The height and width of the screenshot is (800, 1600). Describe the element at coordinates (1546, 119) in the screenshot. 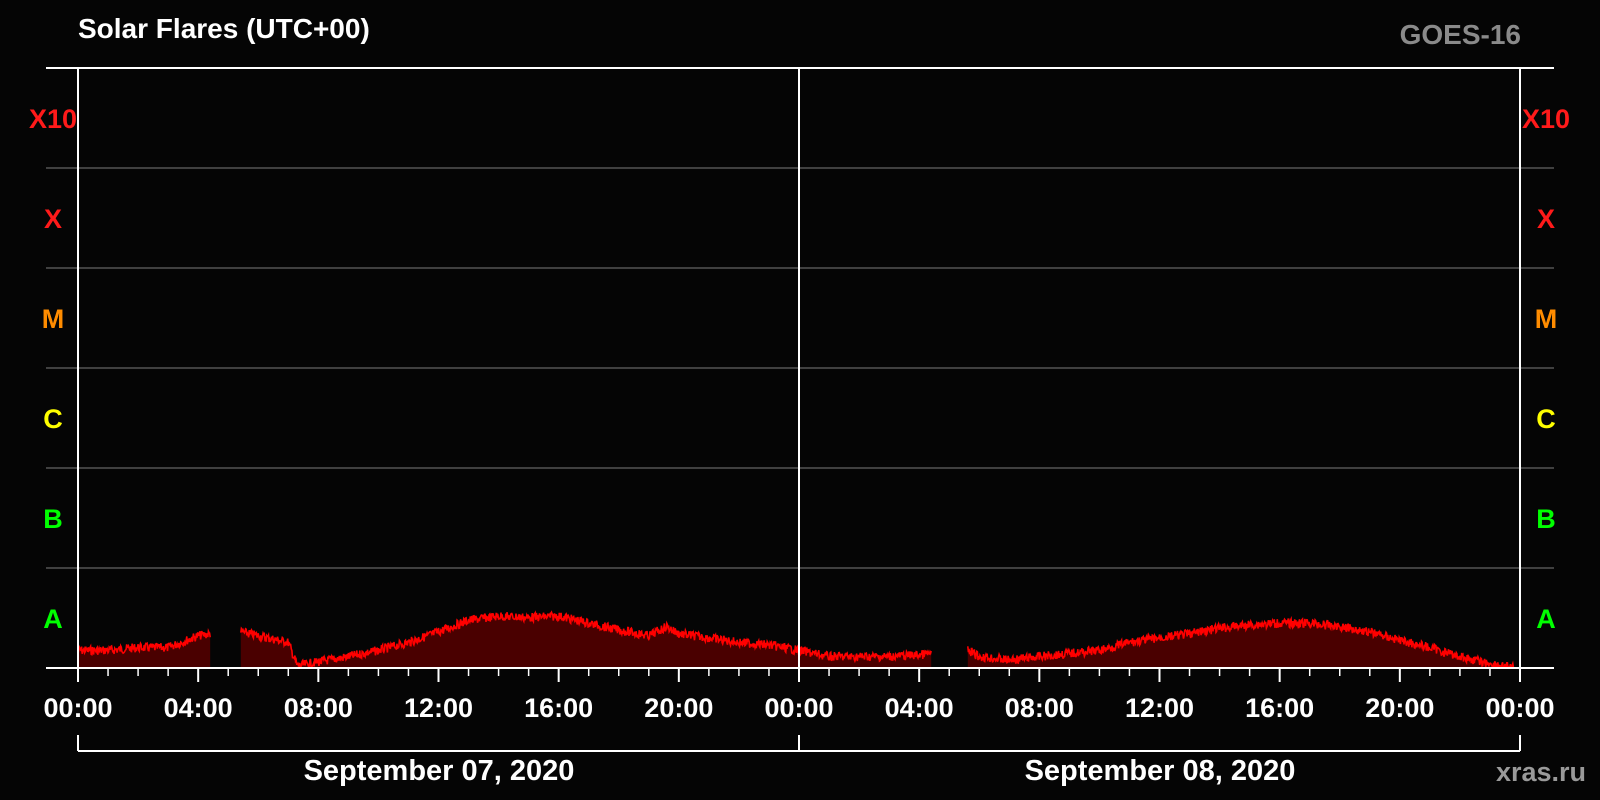

I see `class-label-x10-right: X10` at that location.